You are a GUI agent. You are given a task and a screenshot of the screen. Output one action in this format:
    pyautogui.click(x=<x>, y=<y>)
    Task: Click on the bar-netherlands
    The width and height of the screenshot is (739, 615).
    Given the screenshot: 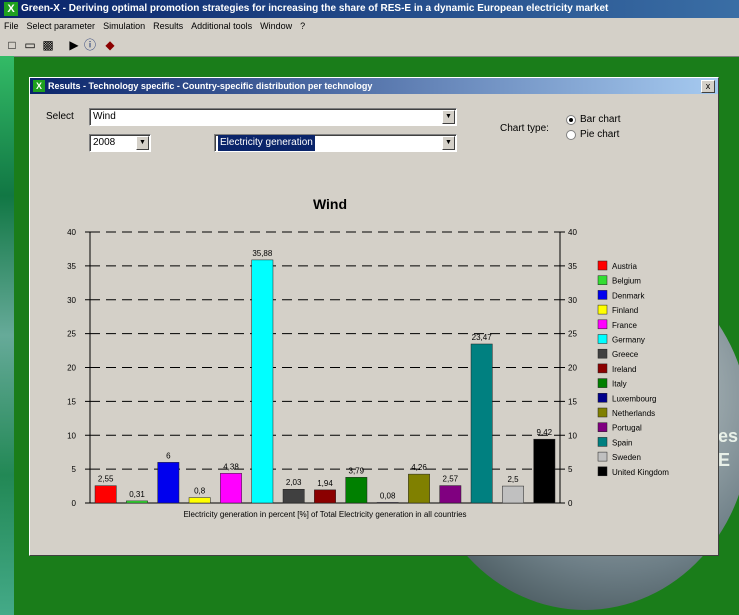 What is the action you would take?
    pyautogui.click(x=419, y=488)
    